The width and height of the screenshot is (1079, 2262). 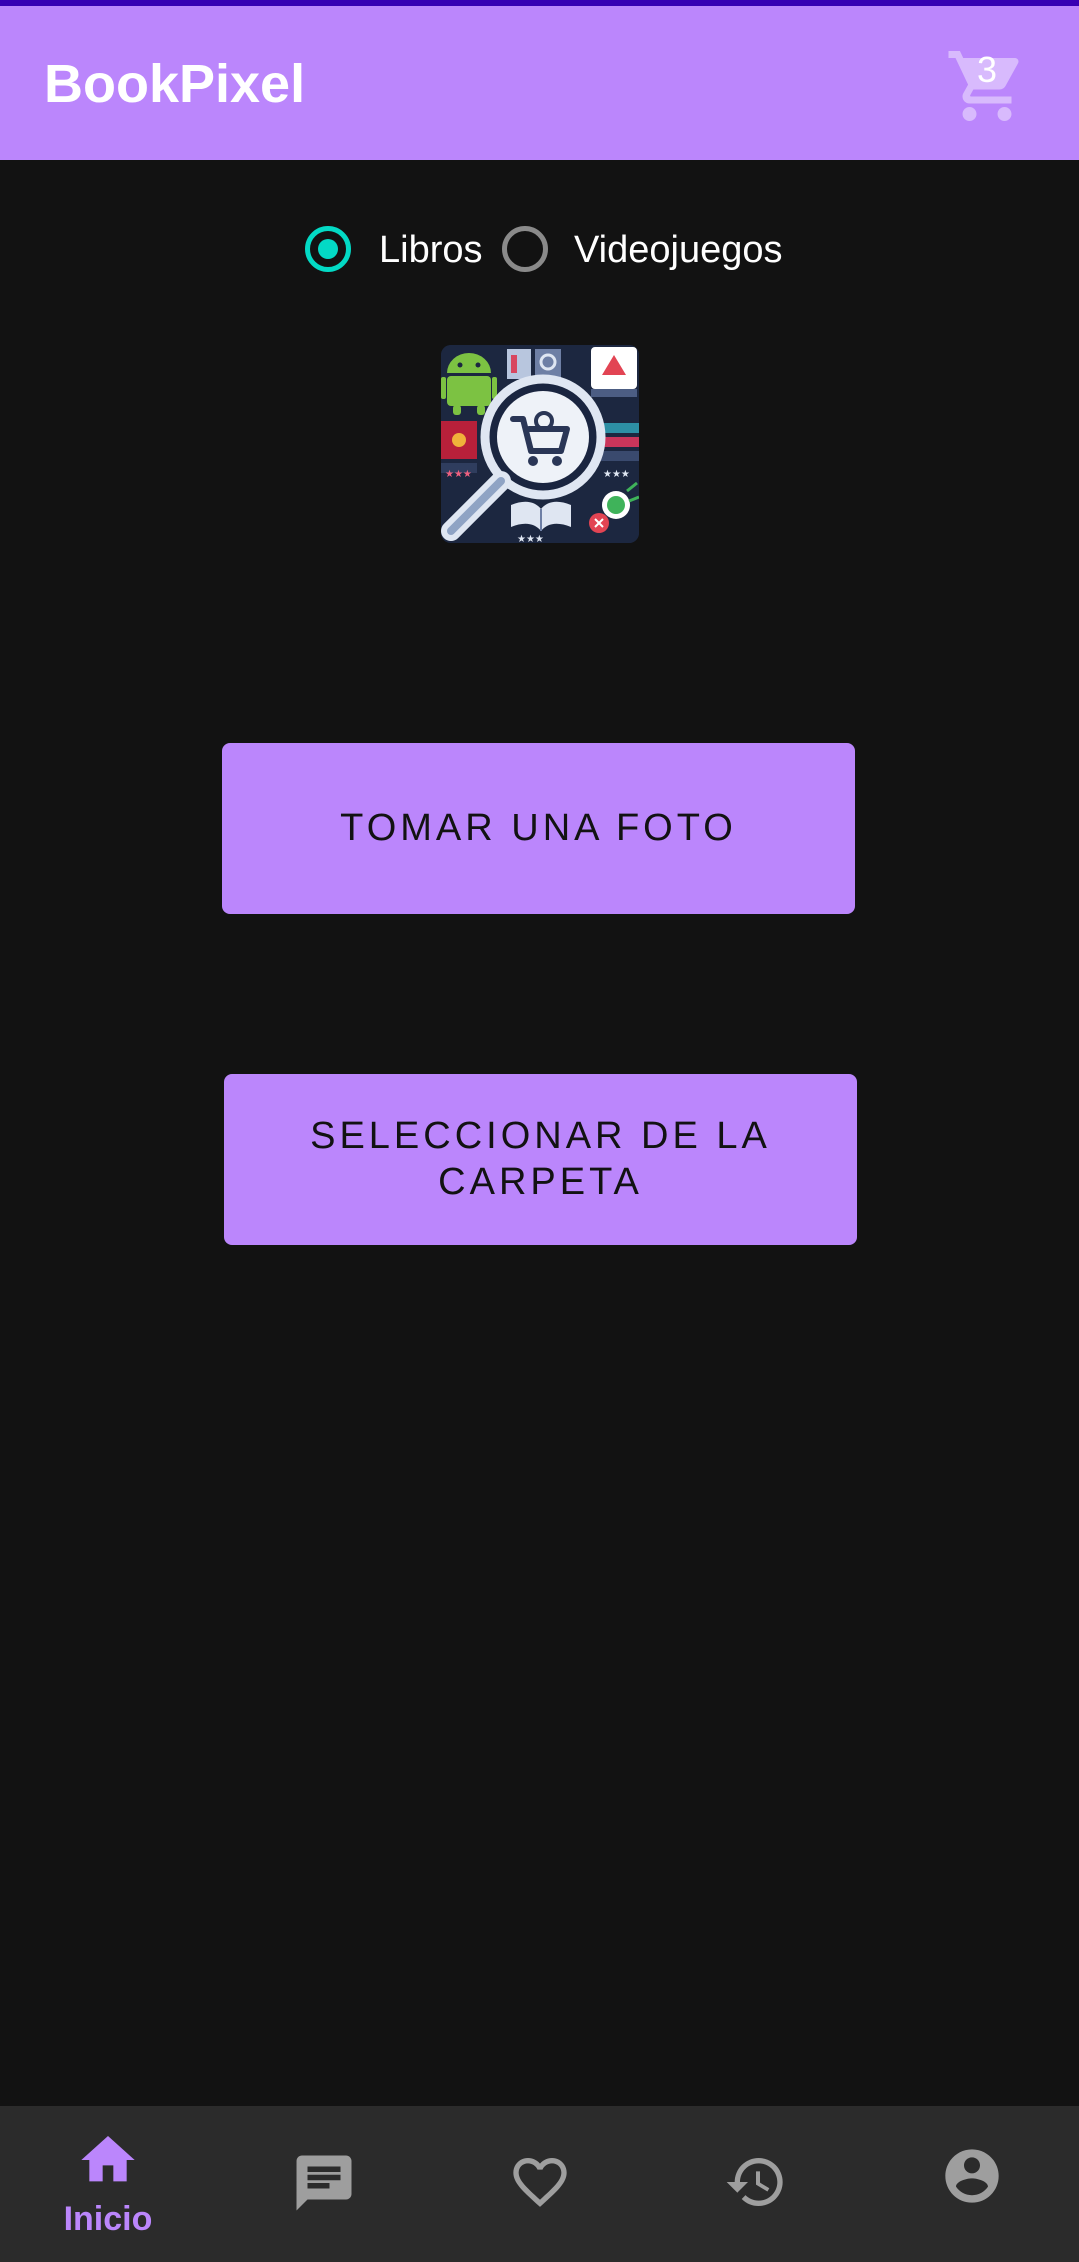 I want to click on radio-videojuegos: Videojuegos, so click(x=652, y=253).